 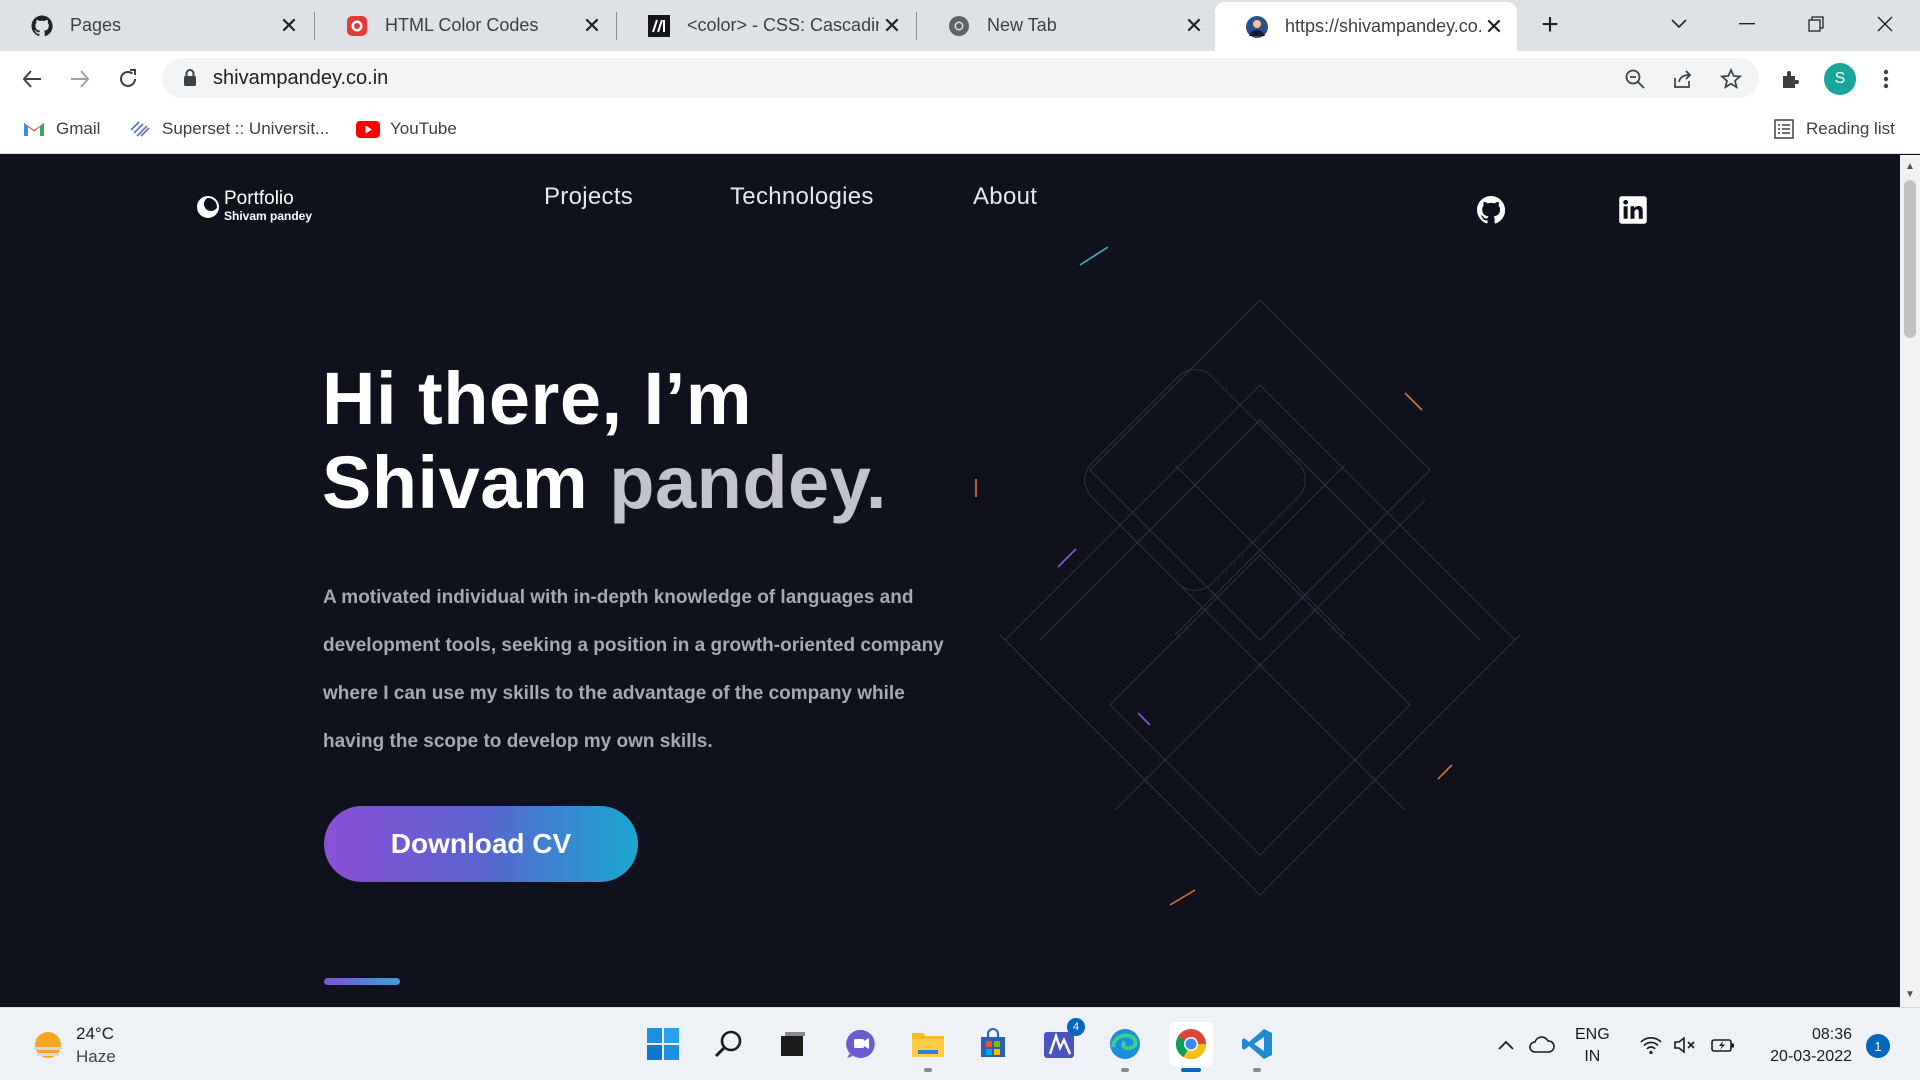 What do you see at coordinates (1850, 128) in the screenshot?
I see `reading-list-label: Reading list` at bounding box center [1850, 128].